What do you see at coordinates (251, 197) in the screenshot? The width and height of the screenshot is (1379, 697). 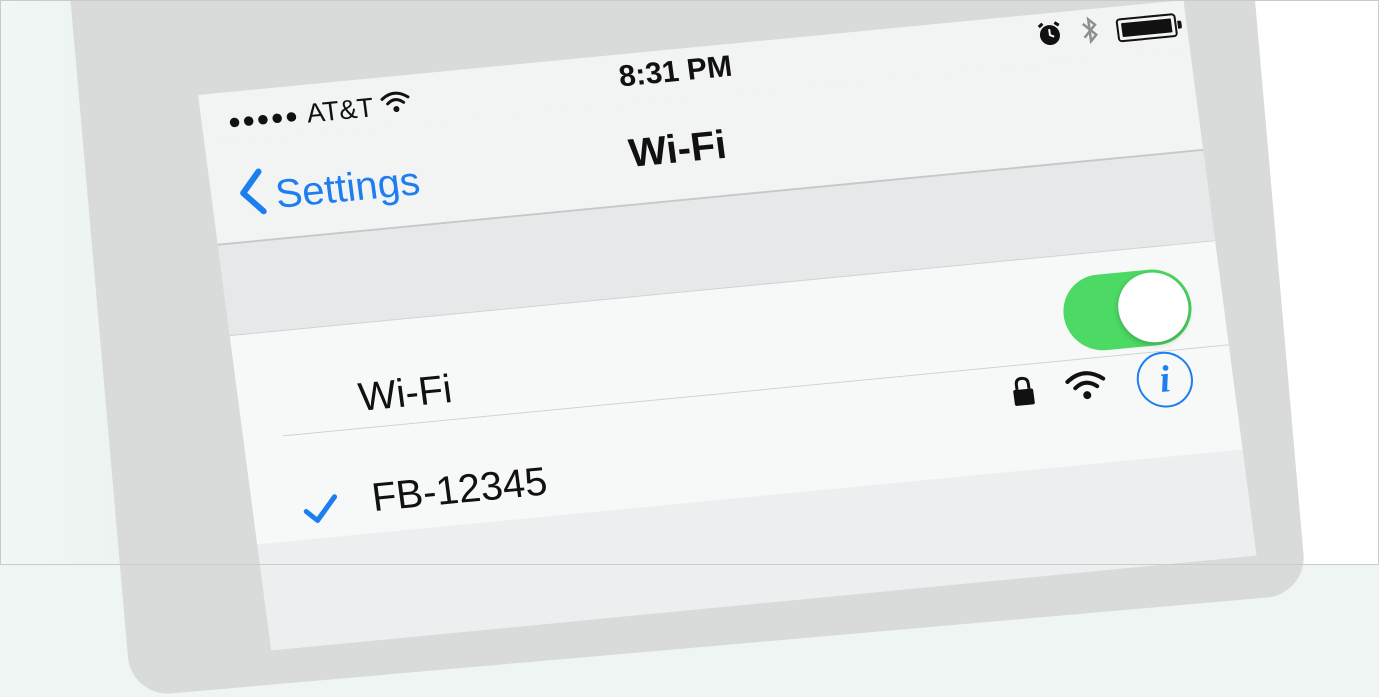 I see `chevron-left-icon` at bounding box center [251, 197].